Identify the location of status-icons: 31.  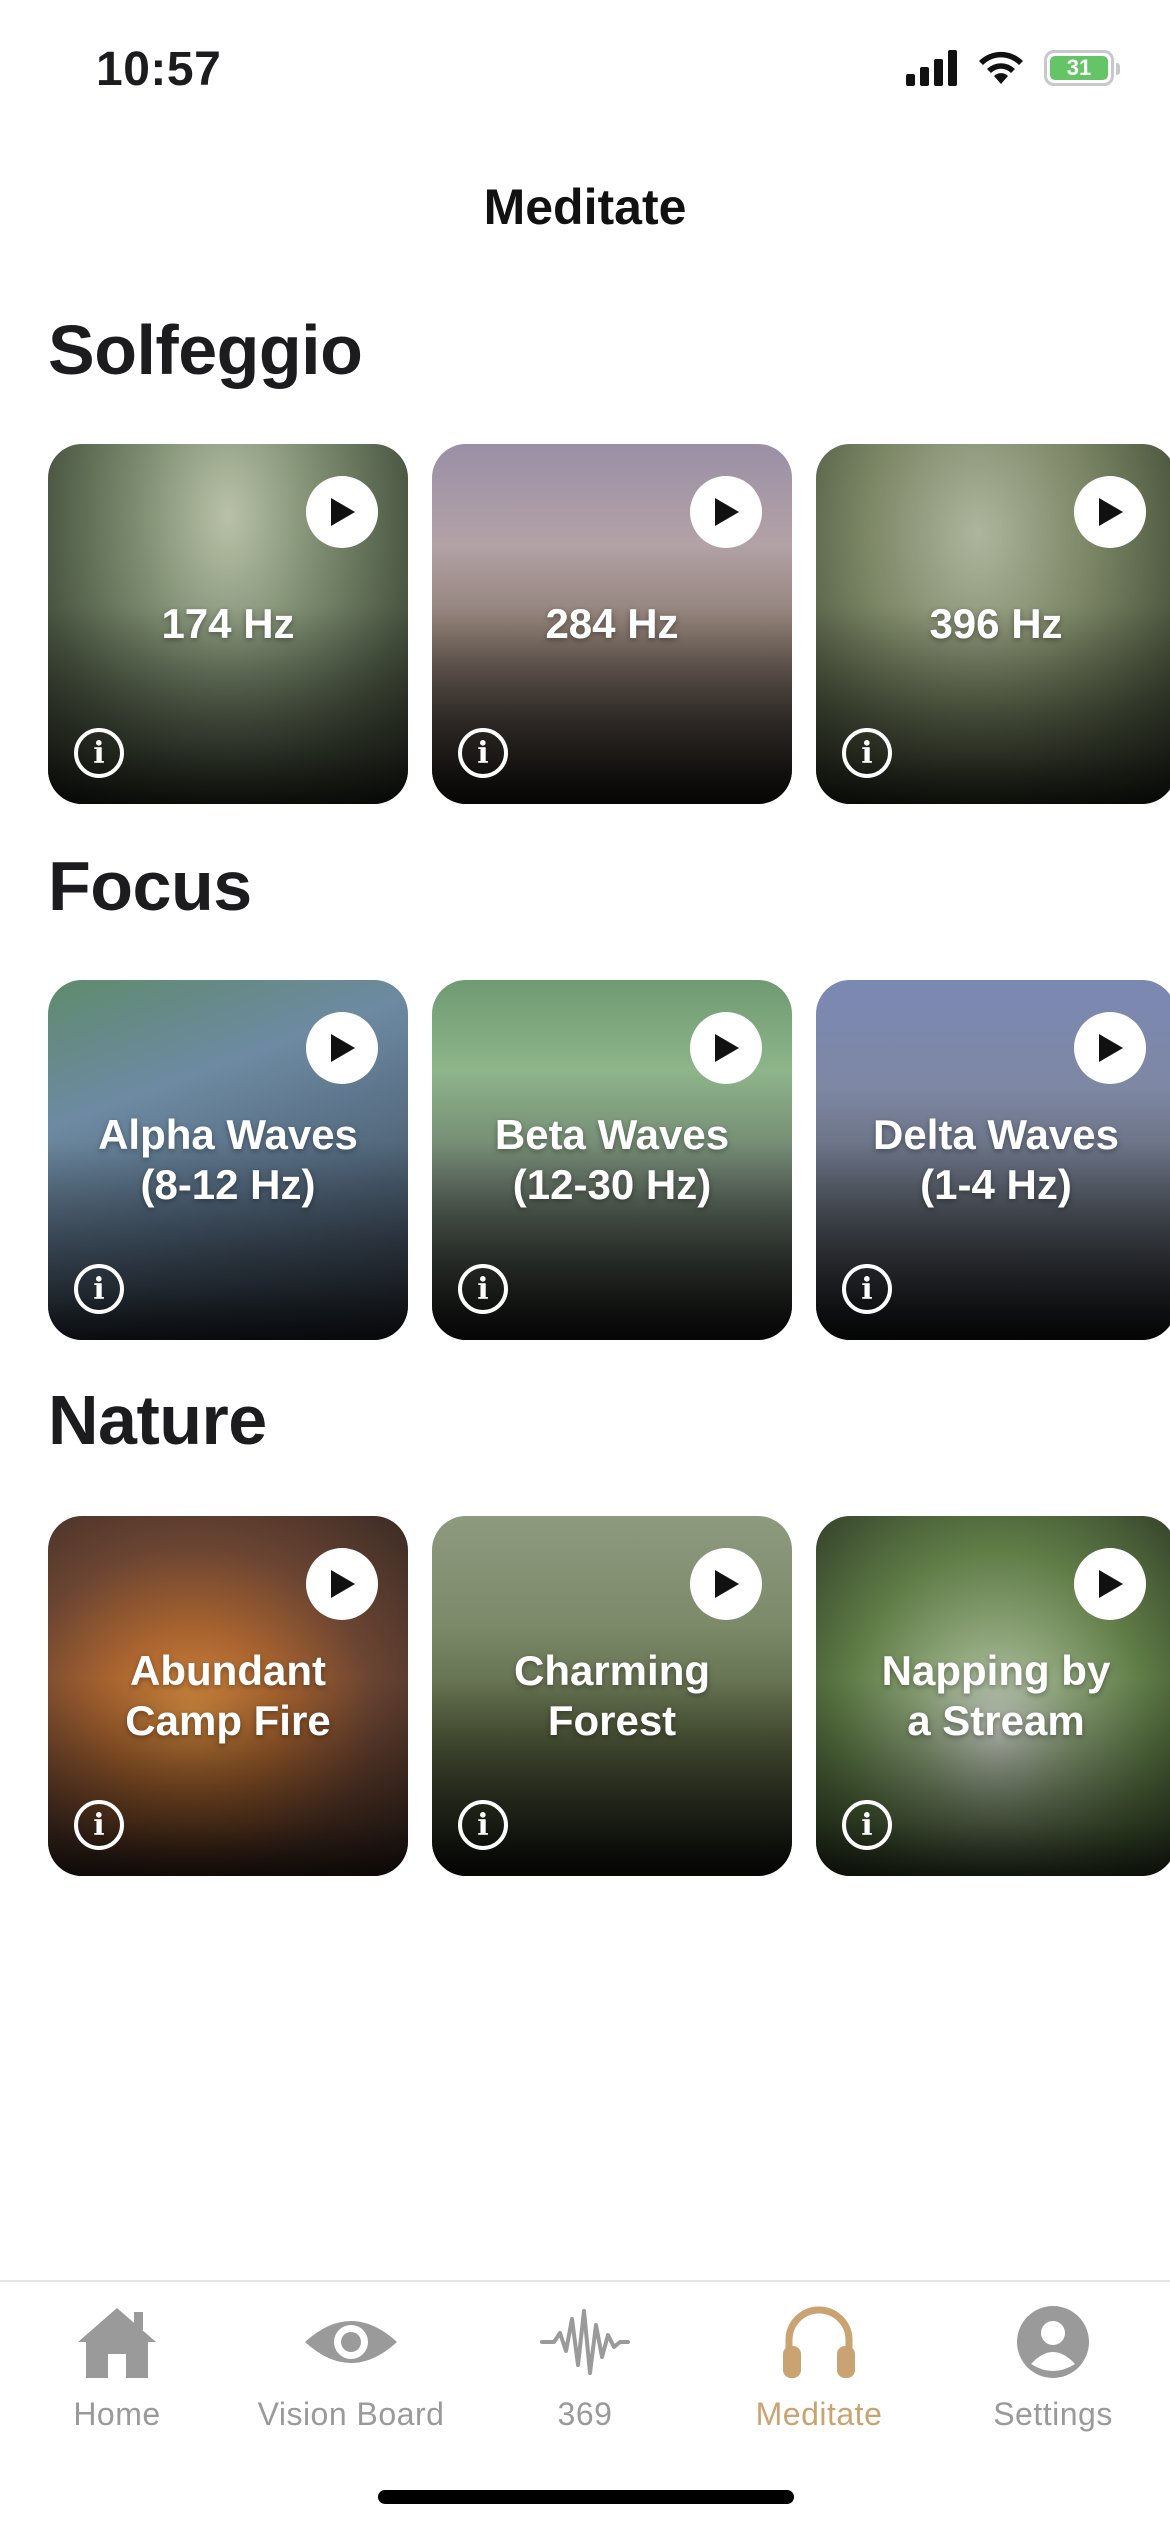
(1013, 68).